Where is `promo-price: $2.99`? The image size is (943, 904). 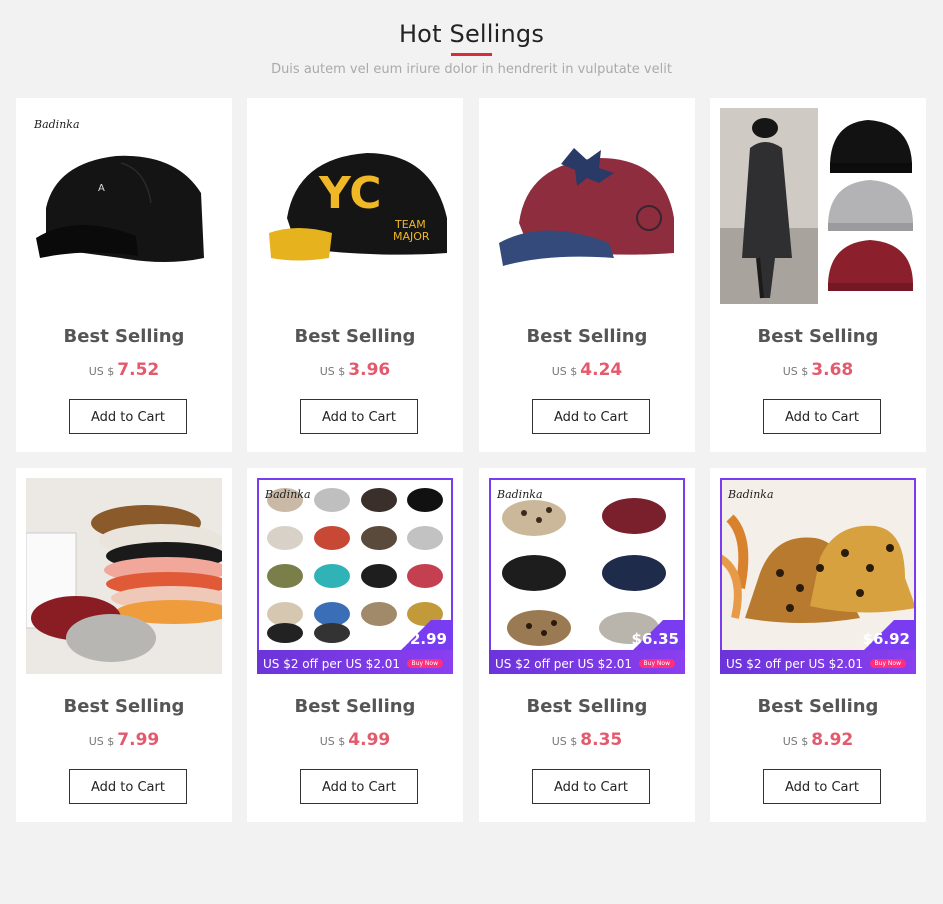
promo-price: $2.99 is located at coordinates (423, 639).